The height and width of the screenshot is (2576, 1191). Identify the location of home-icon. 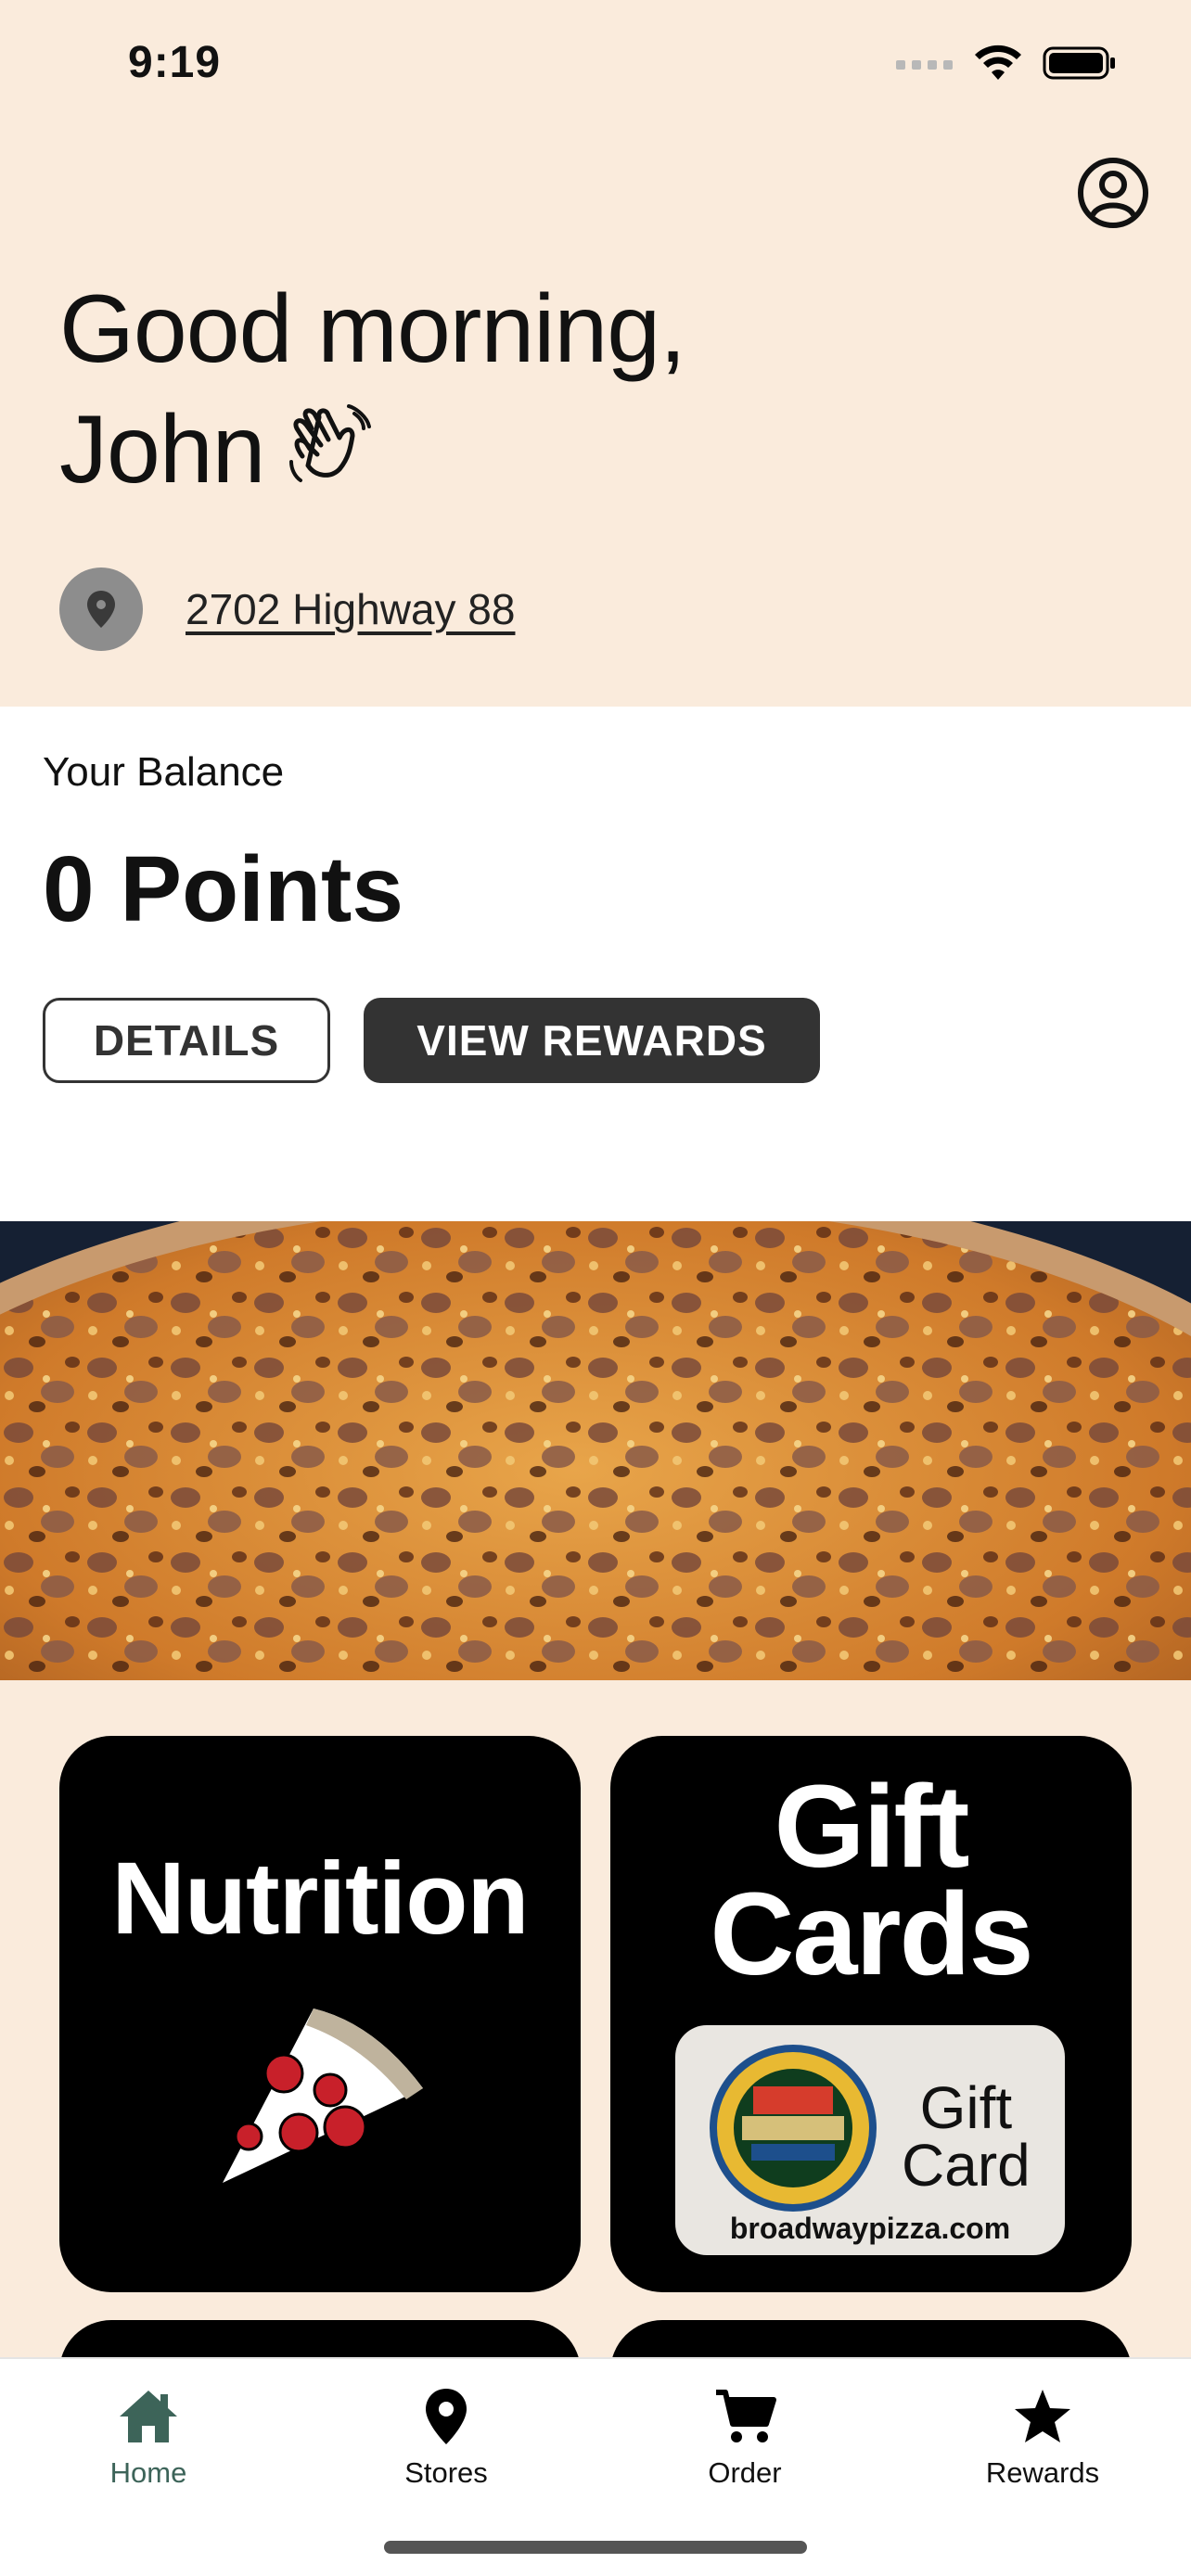
(148, 2417).